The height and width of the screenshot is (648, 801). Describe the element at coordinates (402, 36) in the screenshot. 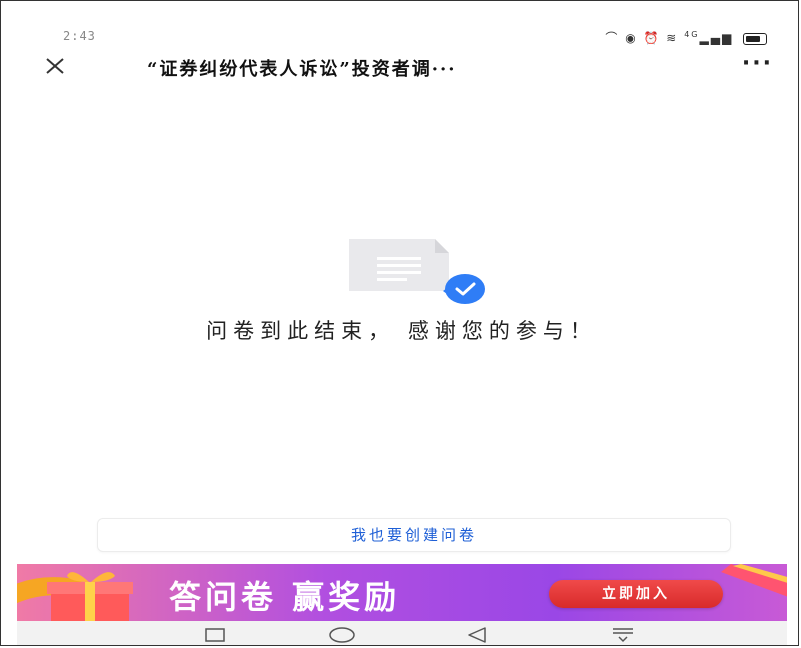

I see `status-bar: 2:43 ⌒ ◉ ⏰ ≋ 4G▂▄▆` at that location.